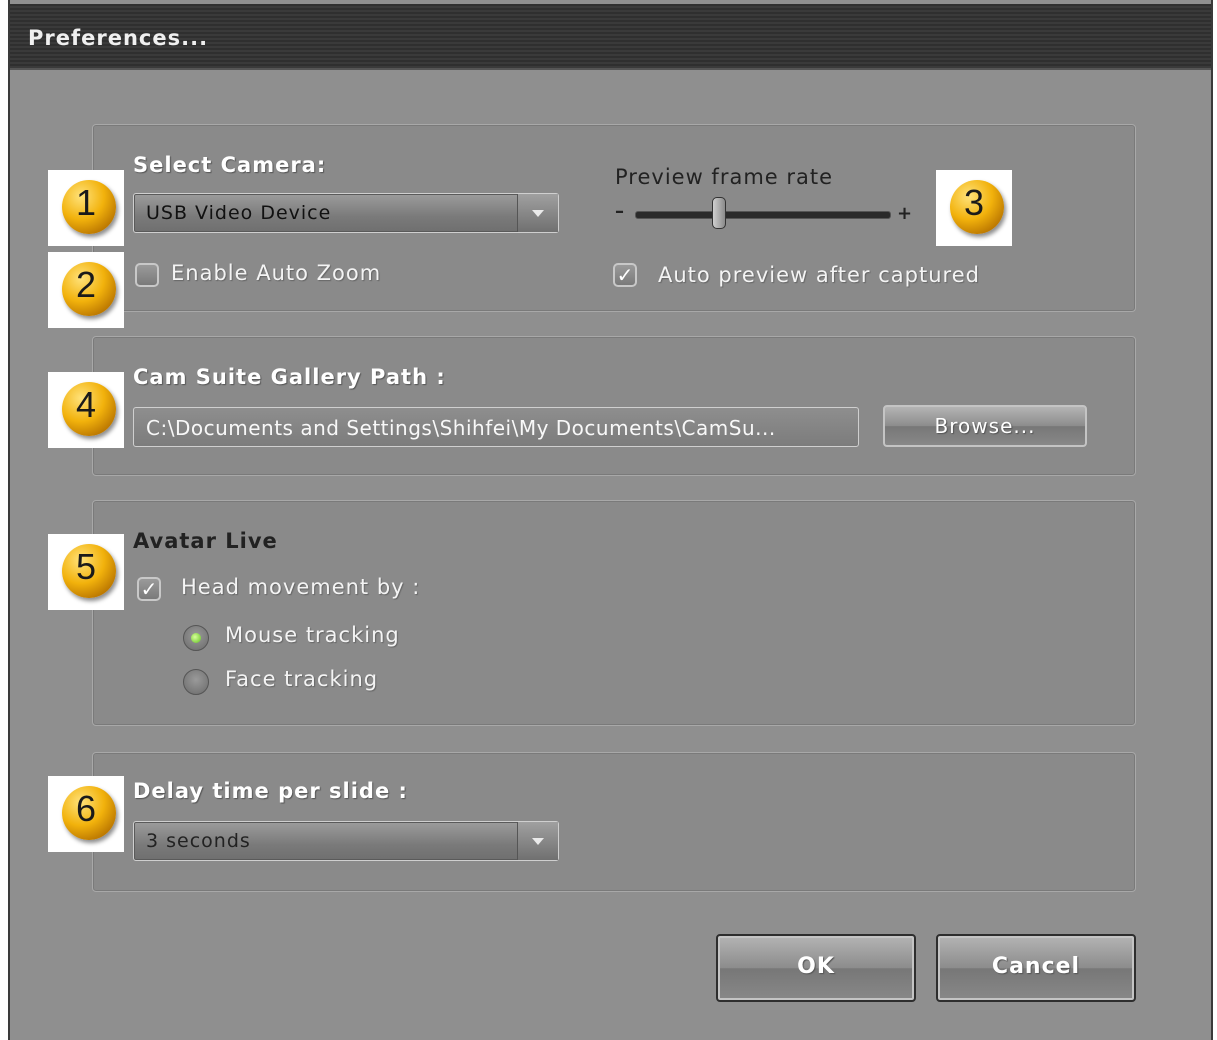 This screenshot has height=1040, width=1217. I want to click on frame-rate-slider-track, so click(763, 215).